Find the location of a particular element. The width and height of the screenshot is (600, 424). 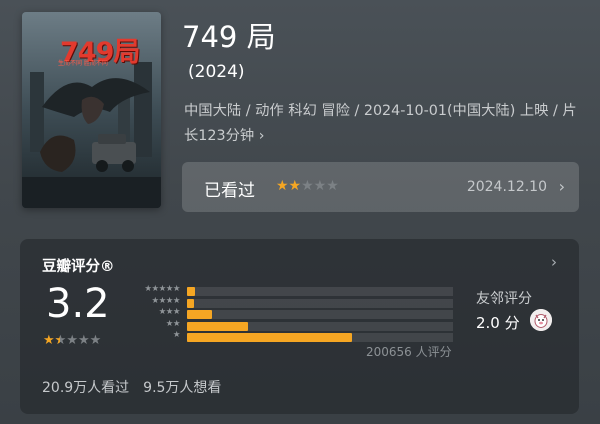

rating-card-title: 豆瓣评分® is located at coordinates (78, 267).